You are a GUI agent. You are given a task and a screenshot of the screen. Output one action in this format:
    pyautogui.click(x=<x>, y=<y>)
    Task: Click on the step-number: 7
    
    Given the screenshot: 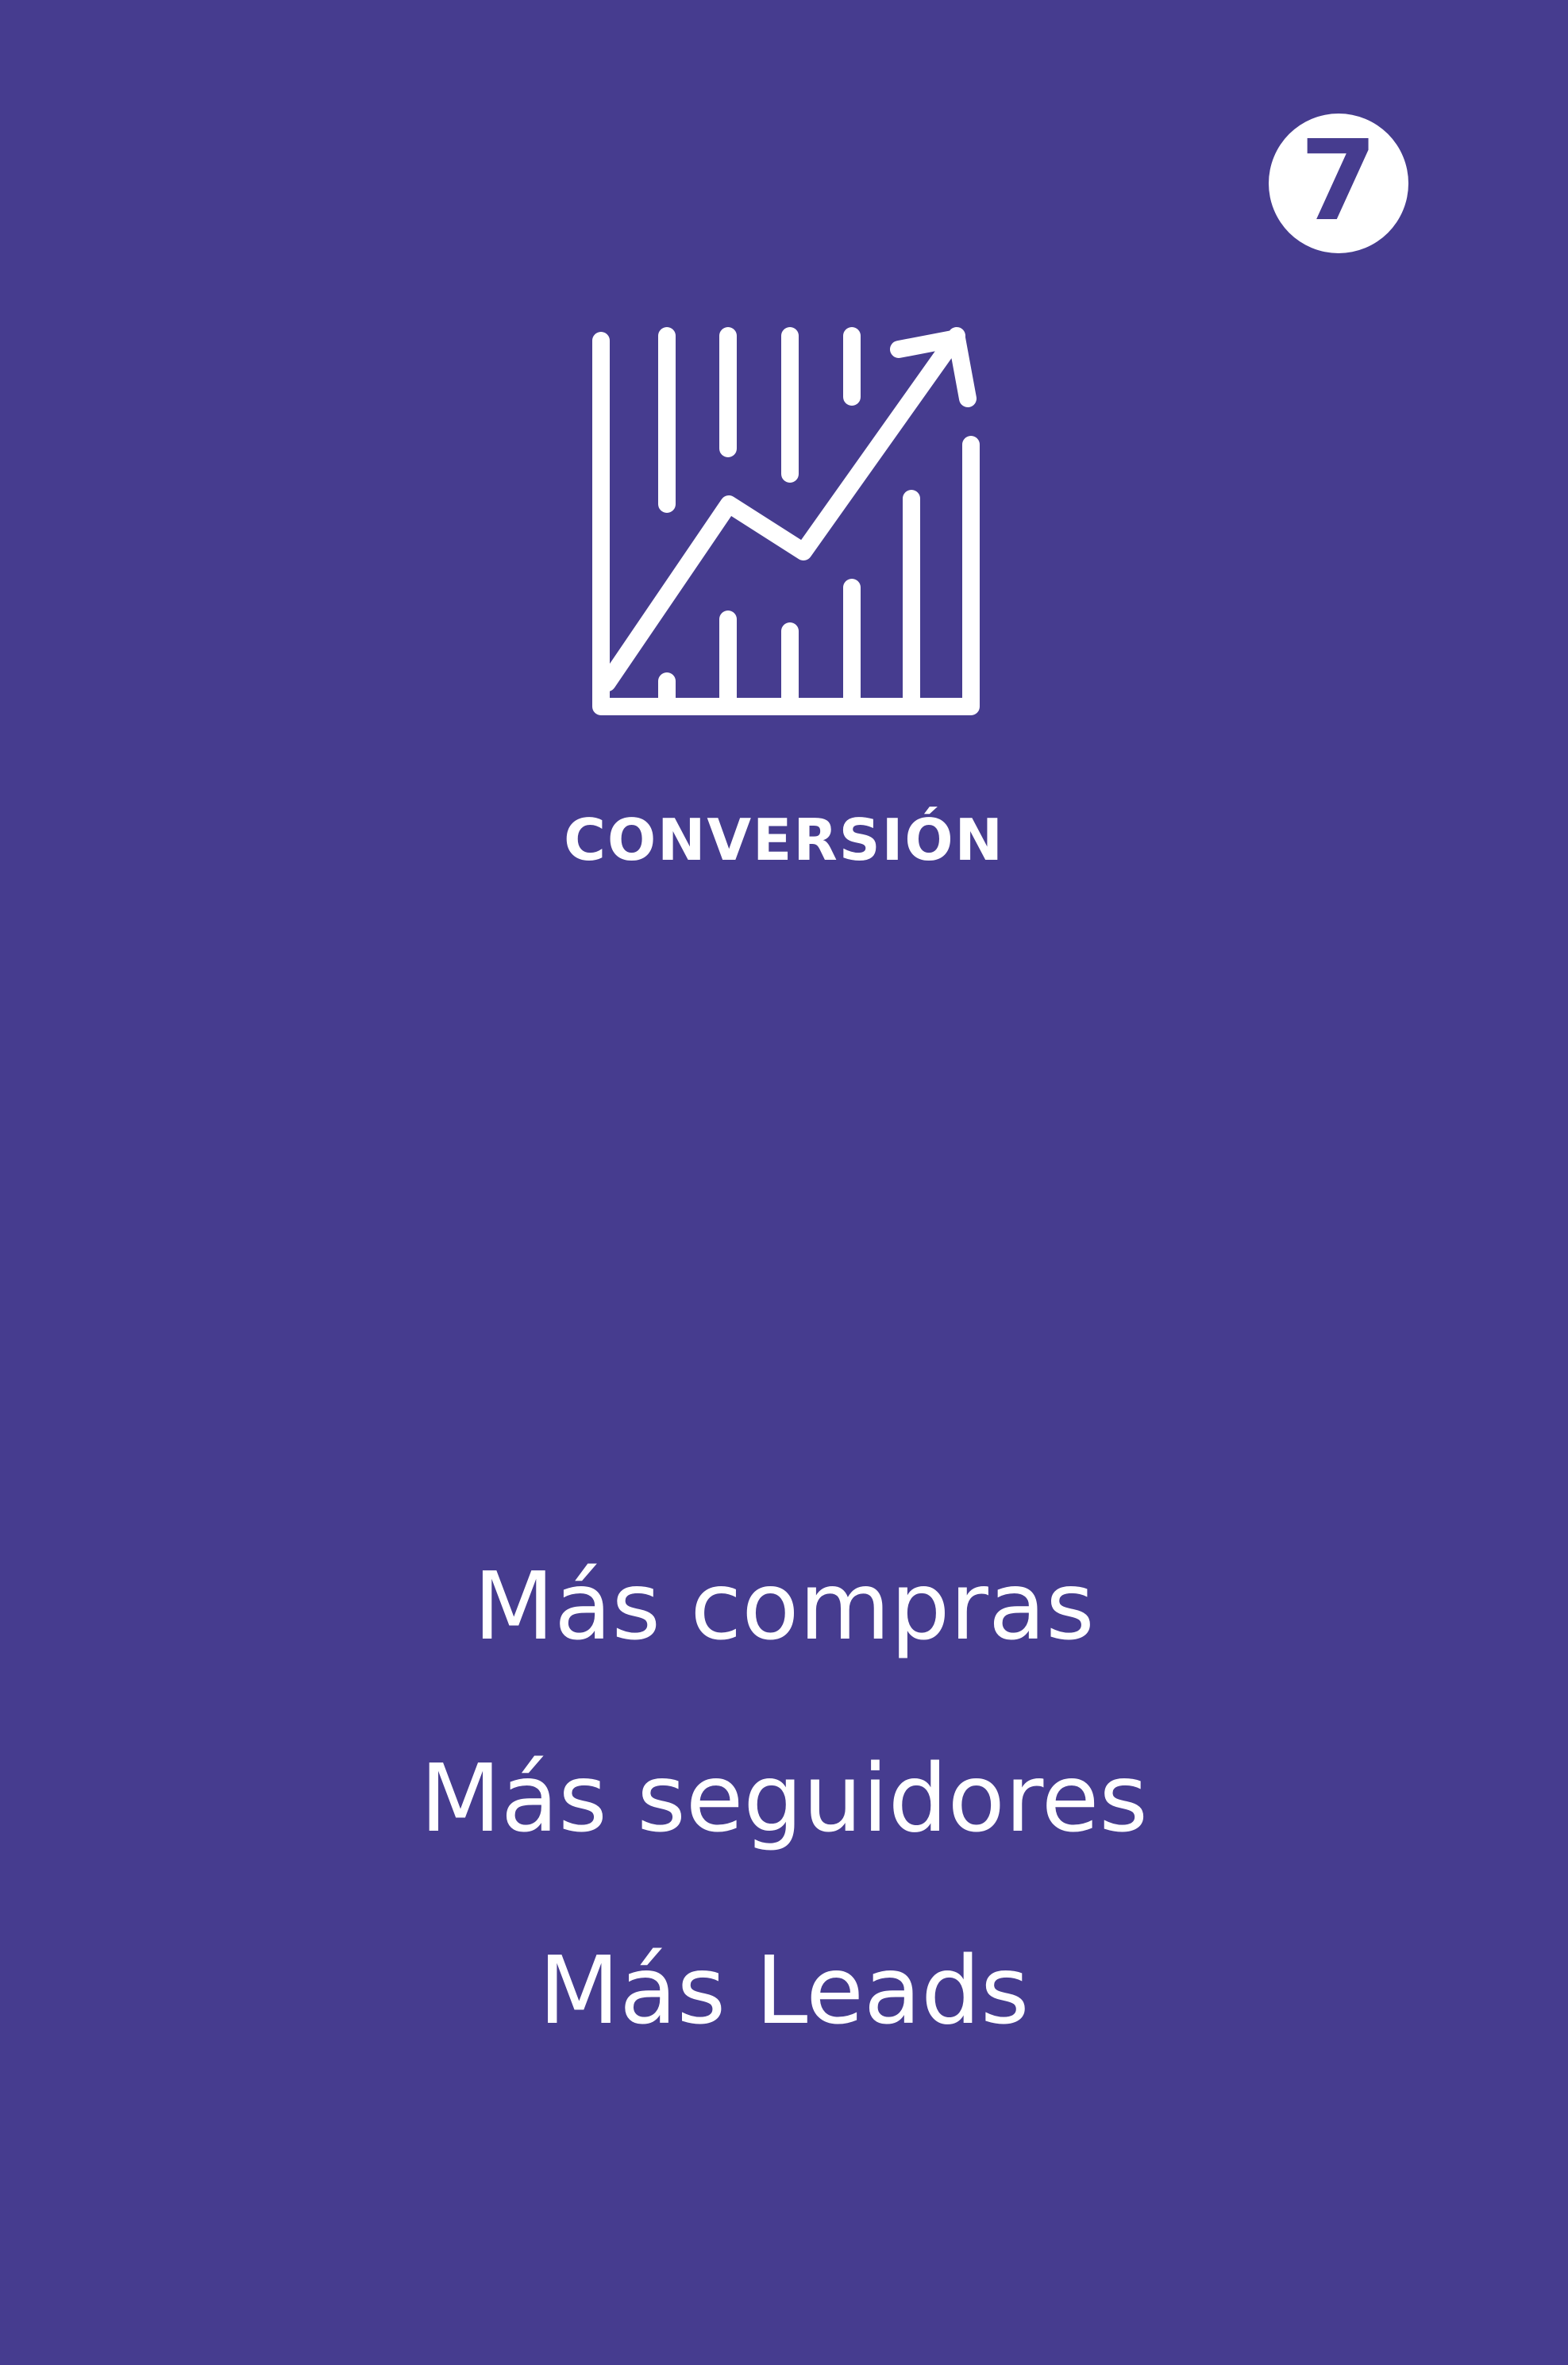 What is the action you would take?
    pyautogui.click(x=1338, y=182)
    